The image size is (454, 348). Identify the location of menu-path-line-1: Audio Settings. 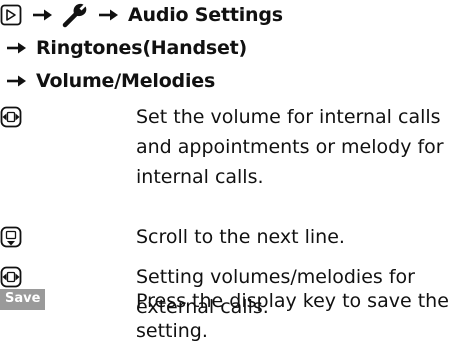
(141, 15).